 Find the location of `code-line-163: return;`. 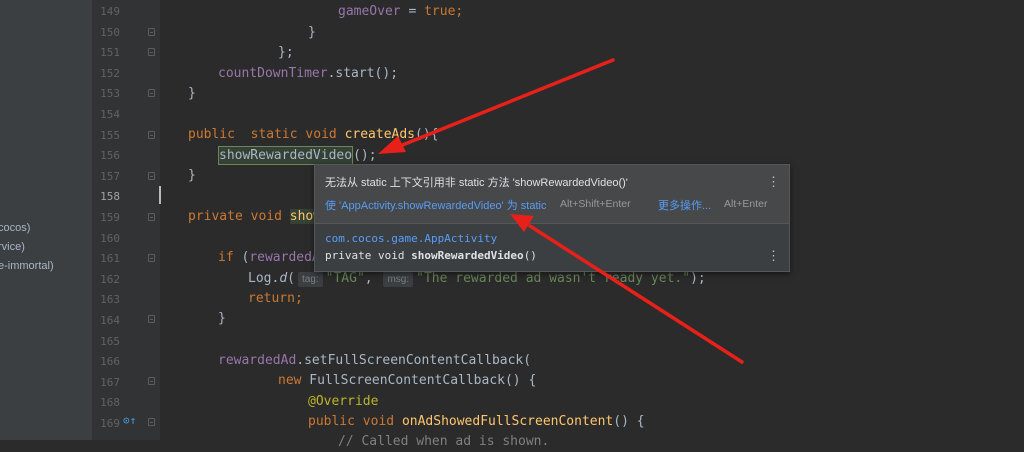

code-line-163: return; is located at coordinates (275, 298).